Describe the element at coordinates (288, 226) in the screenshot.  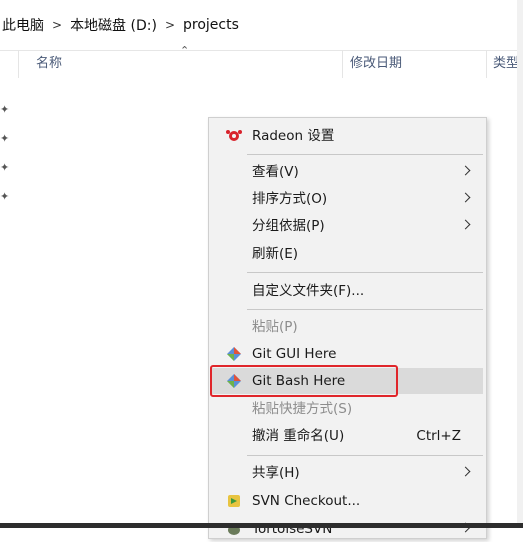
I see `menu-item-label: 分组依据(P)` at that location.